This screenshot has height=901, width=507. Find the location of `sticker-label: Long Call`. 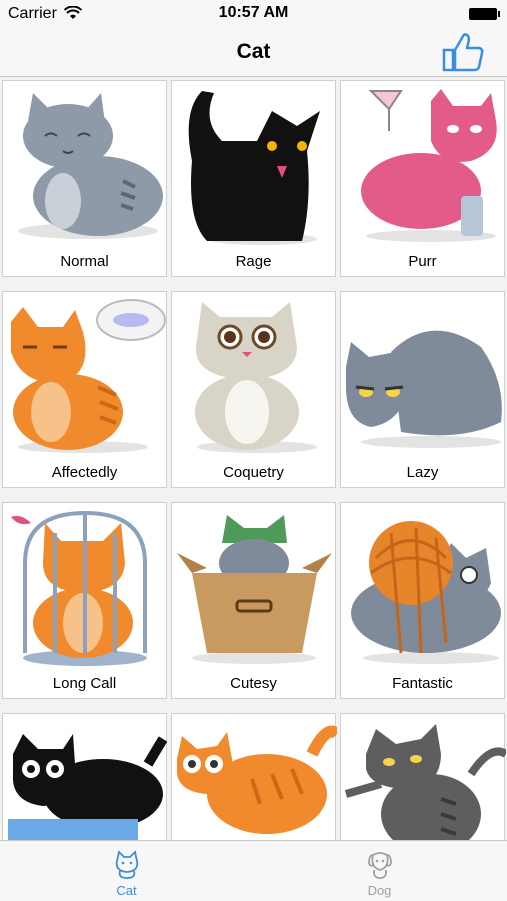

sticker-label: Long Call is located at coordinates (84, 683).